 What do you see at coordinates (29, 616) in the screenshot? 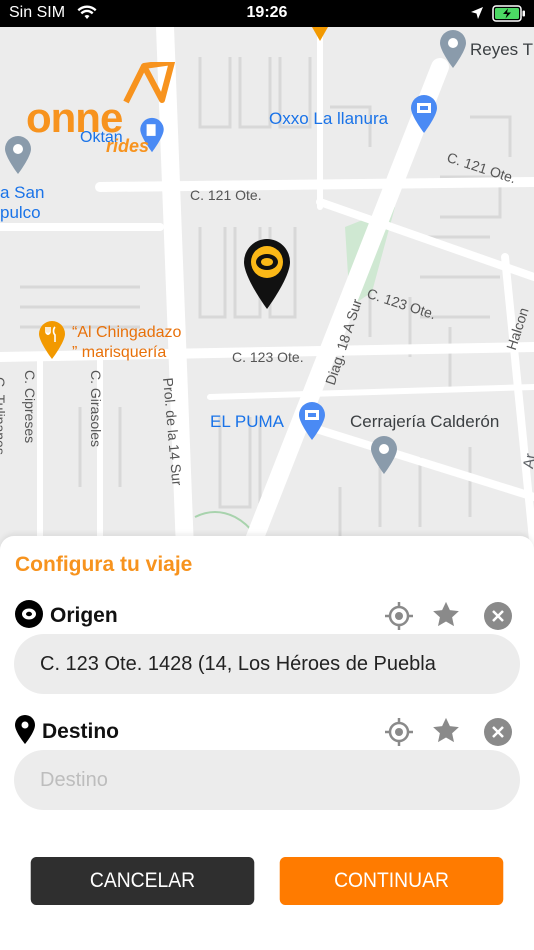
I see `origin-dot-icon` at bounding box center [29, 616].